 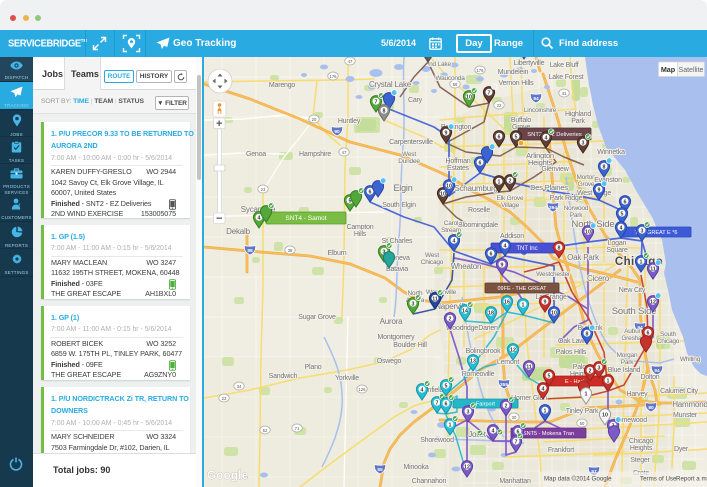 What do you see at coordinates (315, 154) in the screenshot?
I see `svg-text: Hampshire` at bounding box center [315, 154].